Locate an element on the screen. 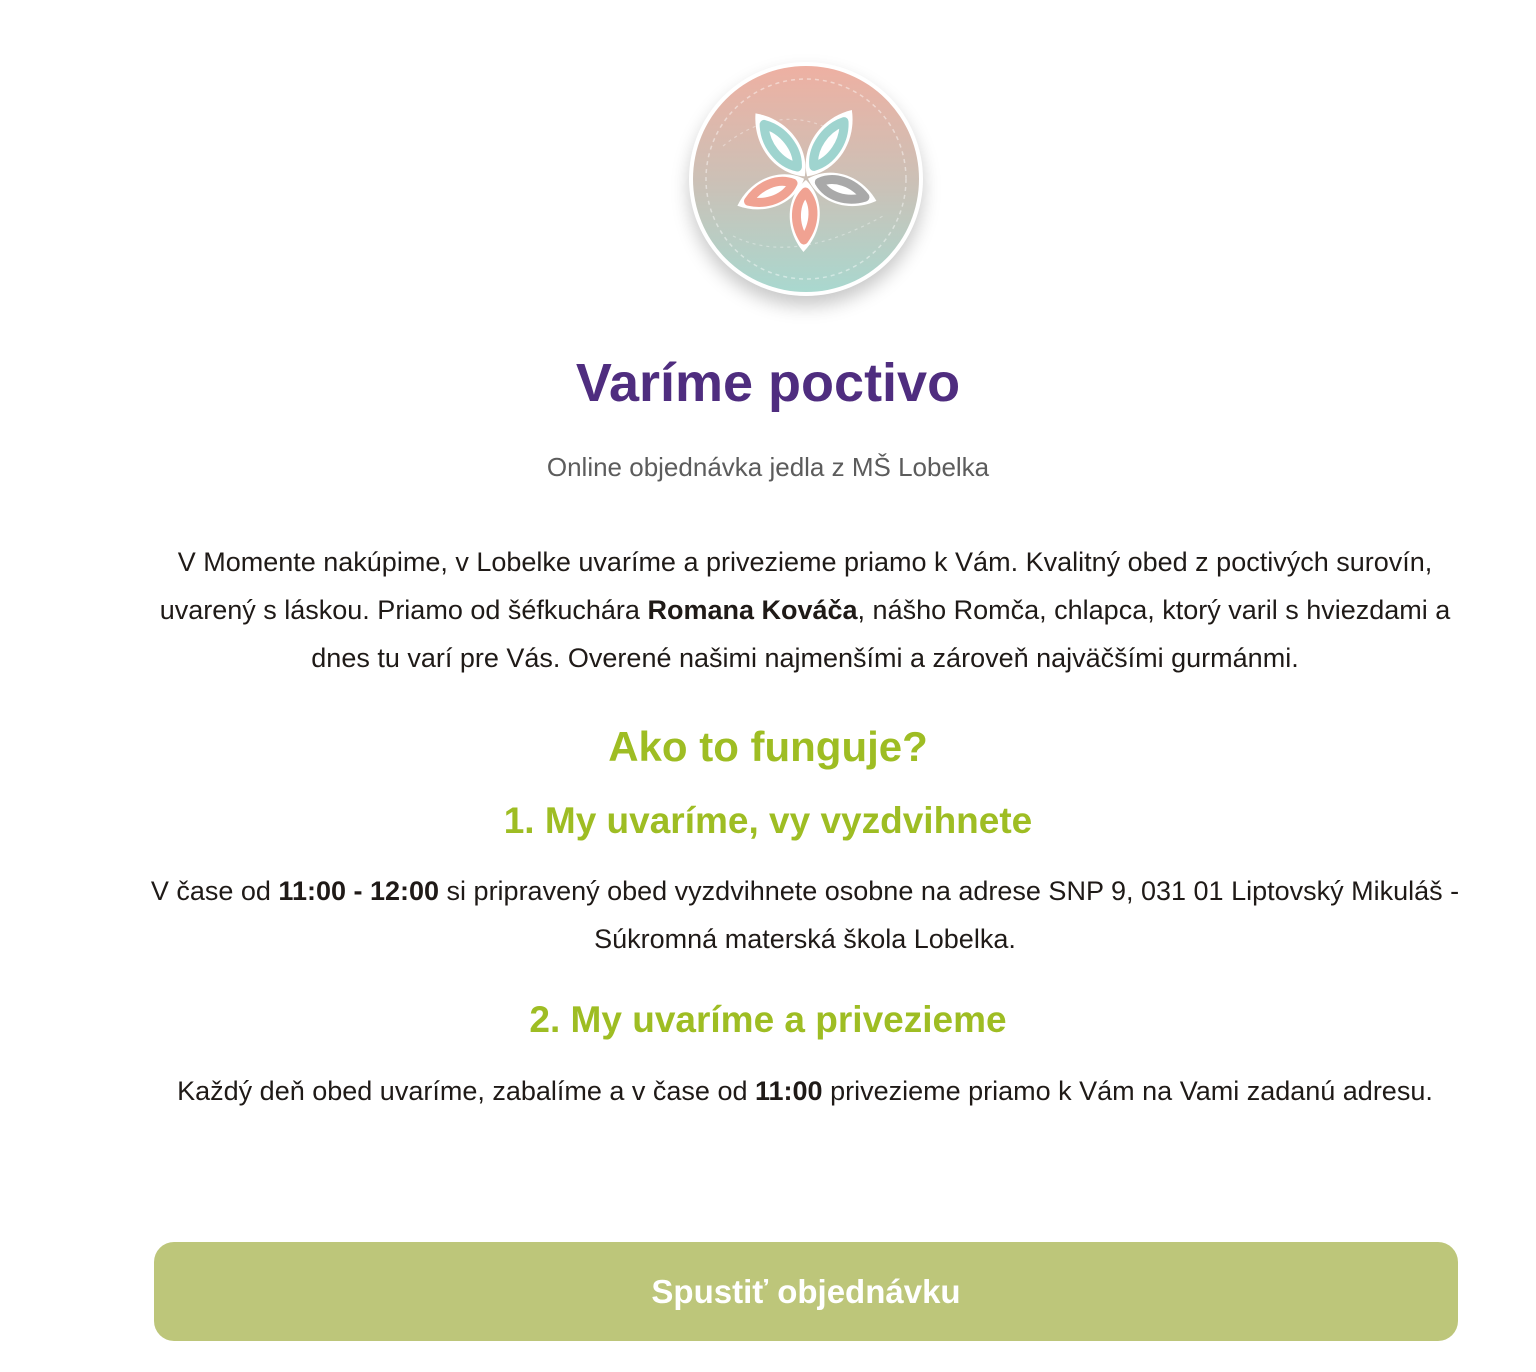 Image resolution: width=1536 pixels, height=1372 pixels. page-subtitle: Online objednávka jedla z MŠ Lobelka is located at coordinates (768, 467).